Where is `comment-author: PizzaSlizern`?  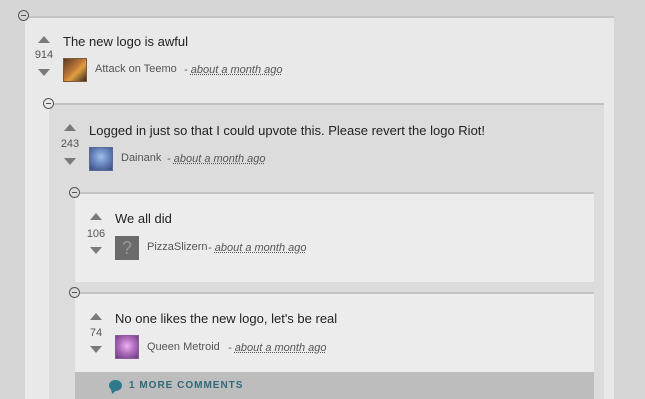
comment-author: PizzaSlizern is located at coordinates (177, 247).